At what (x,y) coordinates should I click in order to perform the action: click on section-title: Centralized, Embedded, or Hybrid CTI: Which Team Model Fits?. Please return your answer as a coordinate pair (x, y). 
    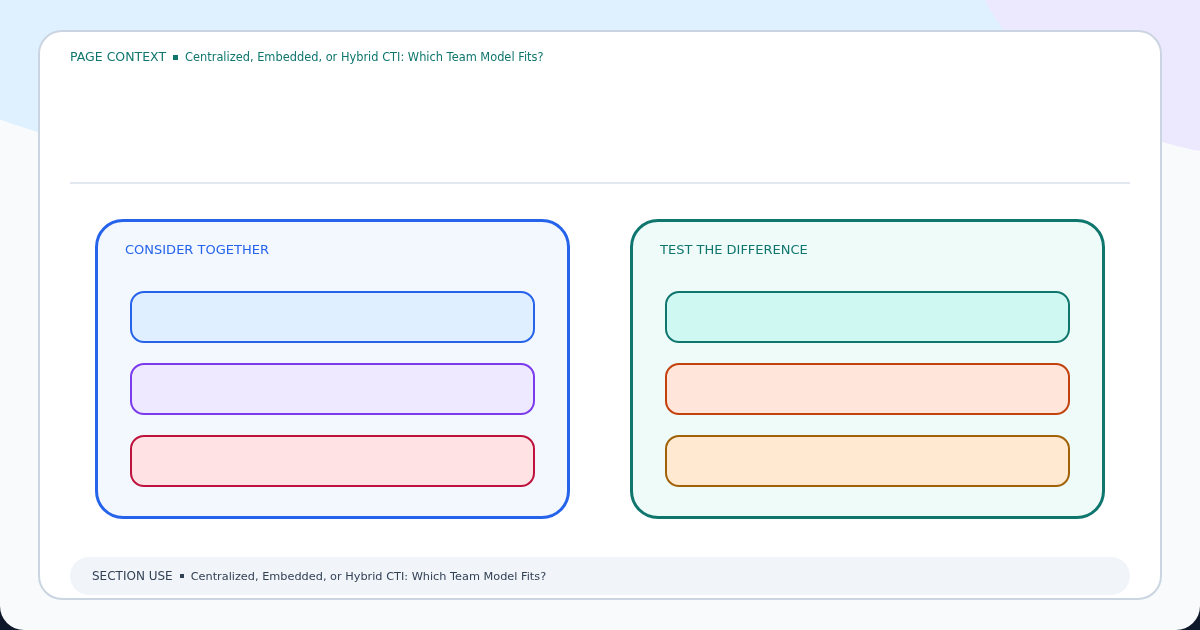
    Looking at the image, I should click on (368, 576).